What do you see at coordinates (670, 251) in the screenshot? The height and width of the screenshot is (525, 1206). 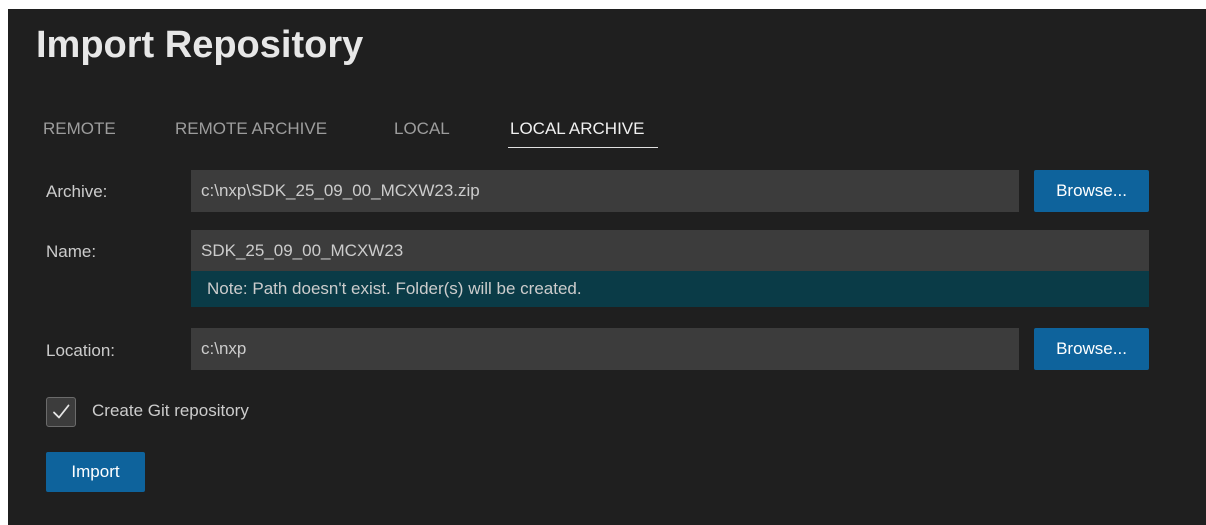 I see `repository-name-input` at bounding box center [670, 251].